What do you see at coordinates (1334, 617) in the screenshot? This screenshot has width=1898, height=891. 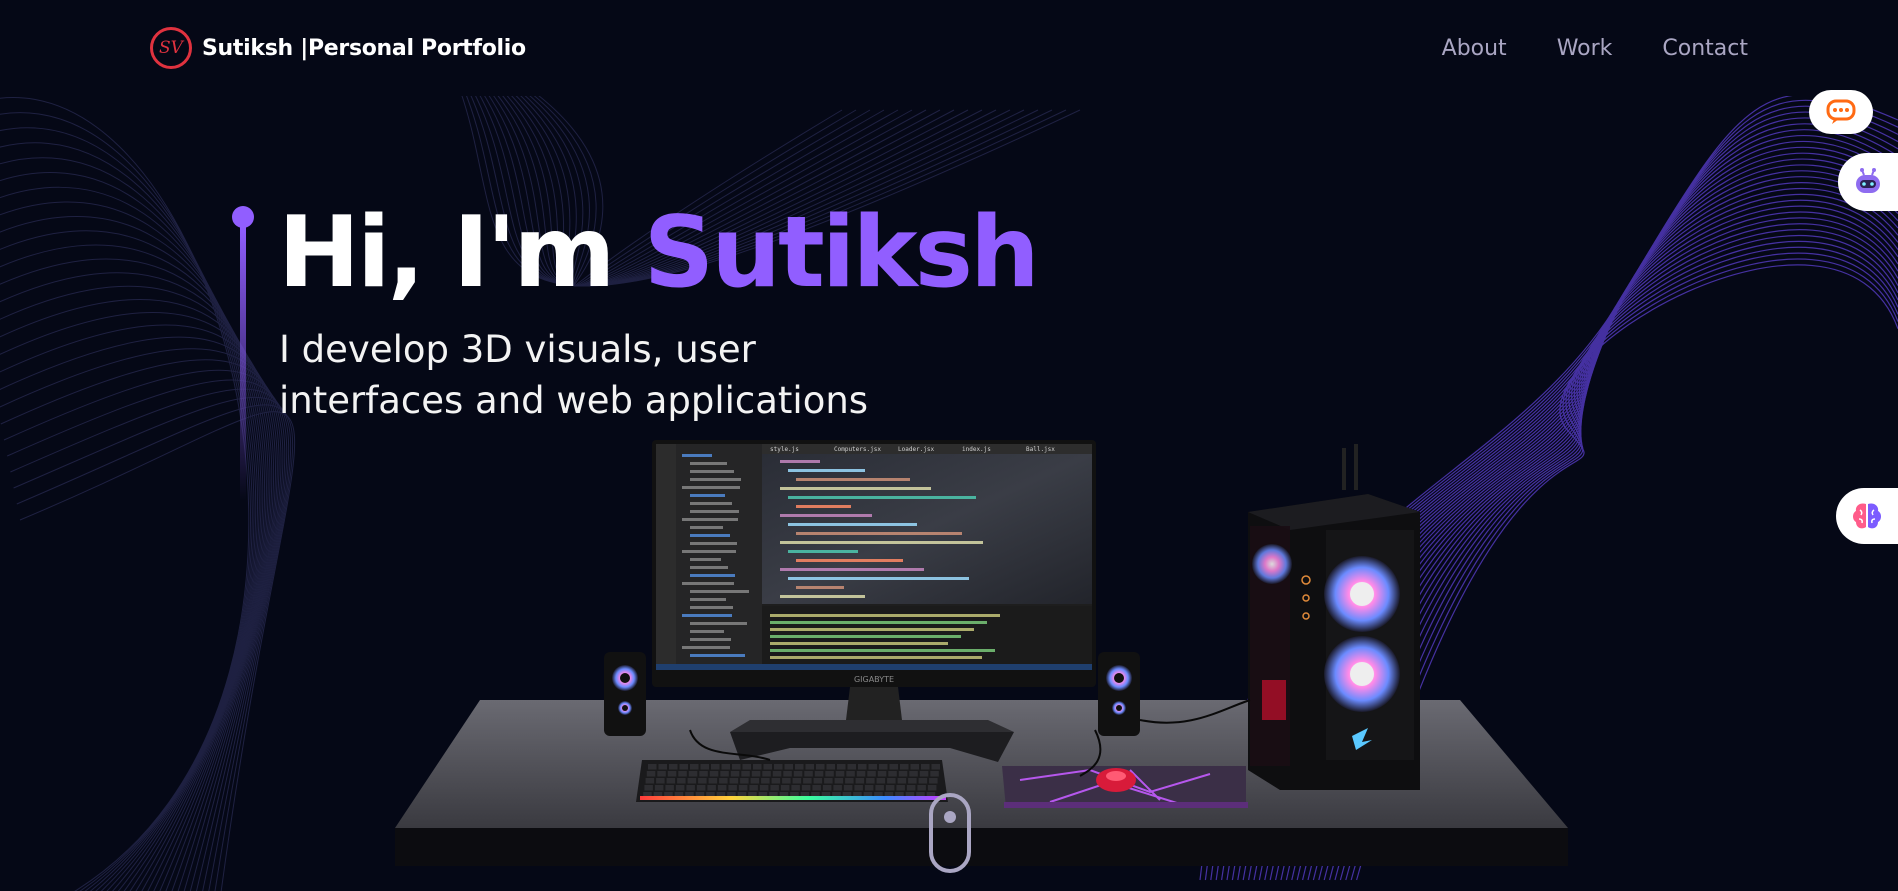 I see `pc-tower` at bounding box center [1334, 617].